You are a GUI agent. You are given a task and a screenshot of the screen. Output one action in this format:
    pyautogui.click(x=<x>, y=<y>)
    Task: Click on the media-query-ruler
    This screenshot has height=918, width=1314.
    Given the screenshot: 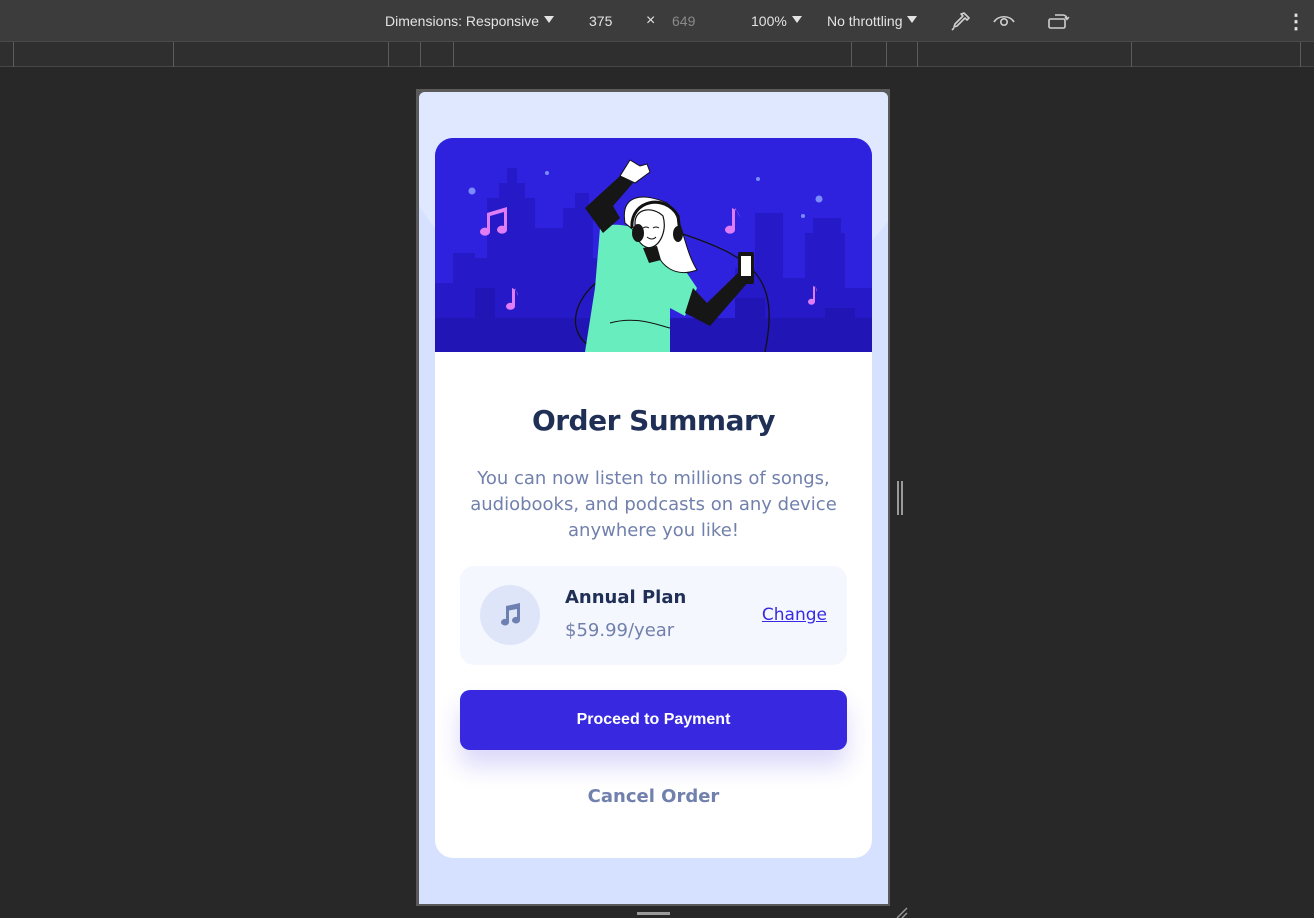 What is the action you would take?
    pyautogui.click(x=657, y=54)
    